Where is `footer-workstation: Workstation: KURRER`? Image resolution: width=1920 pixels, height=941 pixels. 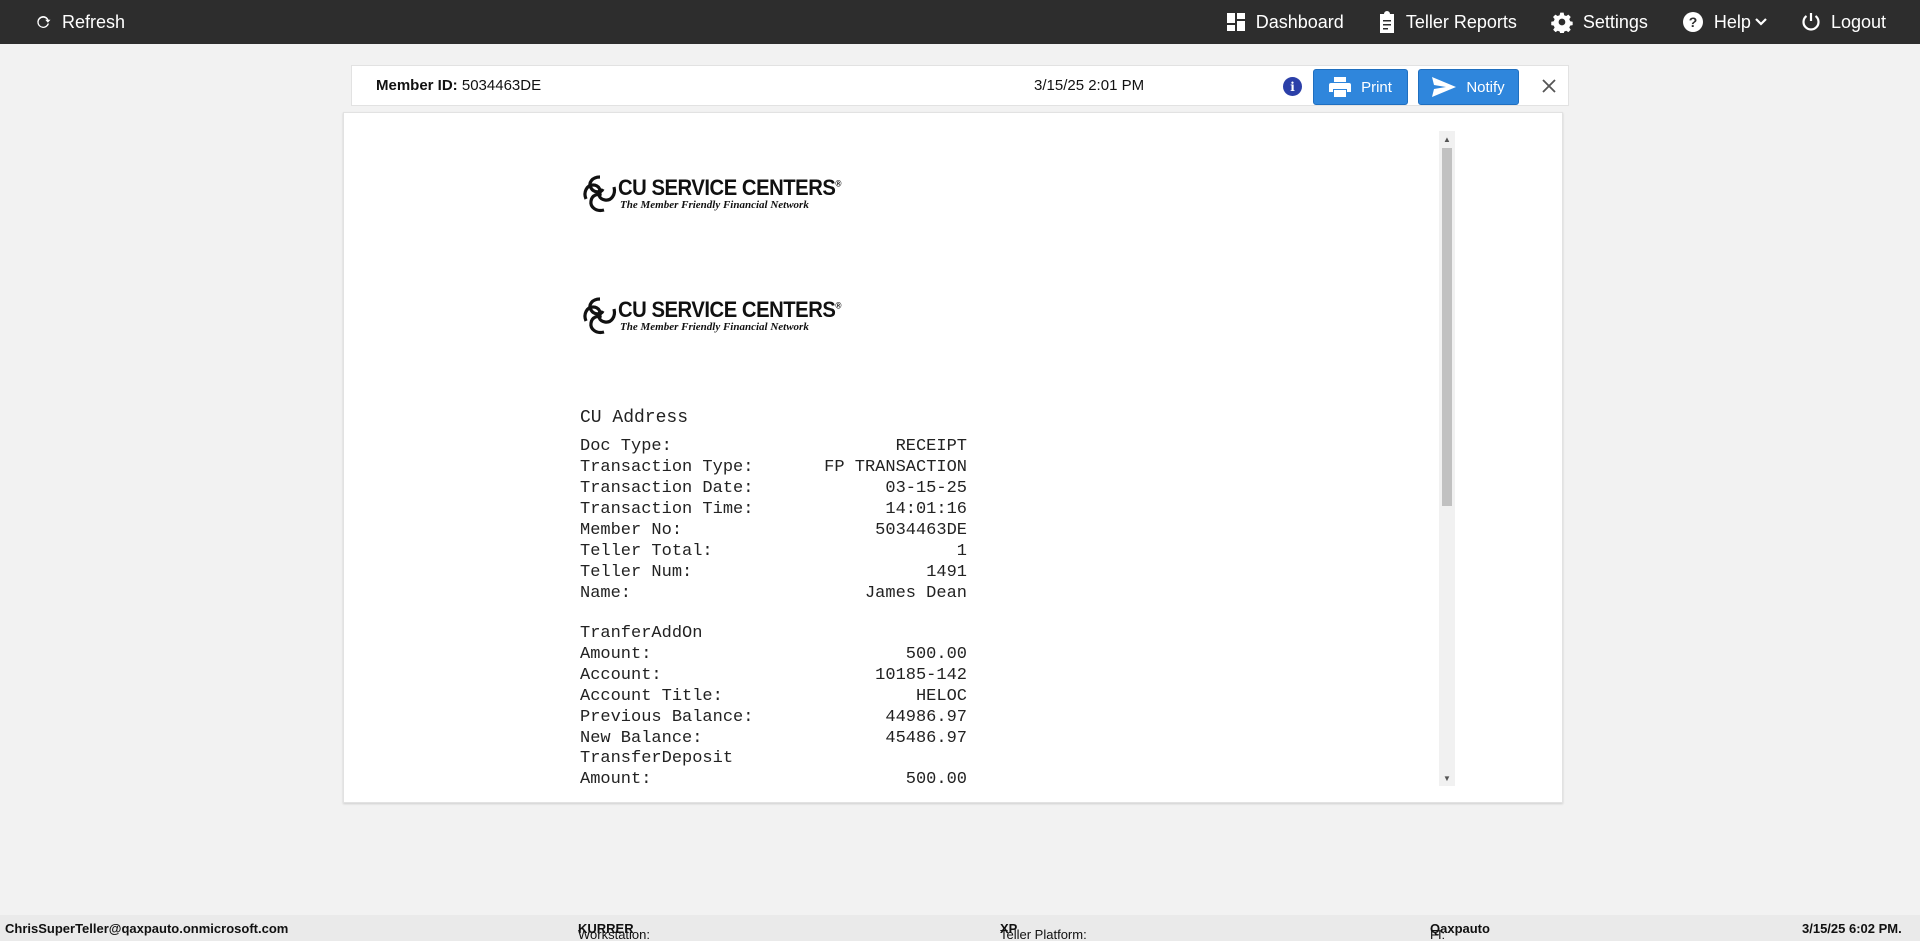
footer-workstation: Workstation: KURRER is located at coordinates (614, 931).